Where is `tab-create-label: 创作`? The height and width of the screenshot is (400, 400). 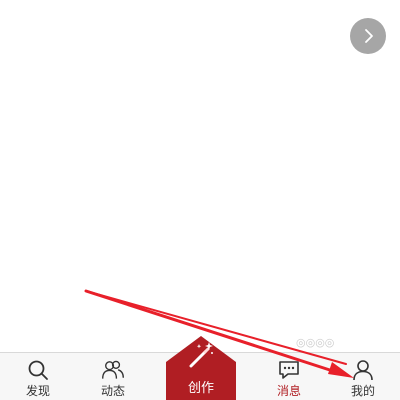 tab-create-label: 创作 is located at coordinates (200, 388).